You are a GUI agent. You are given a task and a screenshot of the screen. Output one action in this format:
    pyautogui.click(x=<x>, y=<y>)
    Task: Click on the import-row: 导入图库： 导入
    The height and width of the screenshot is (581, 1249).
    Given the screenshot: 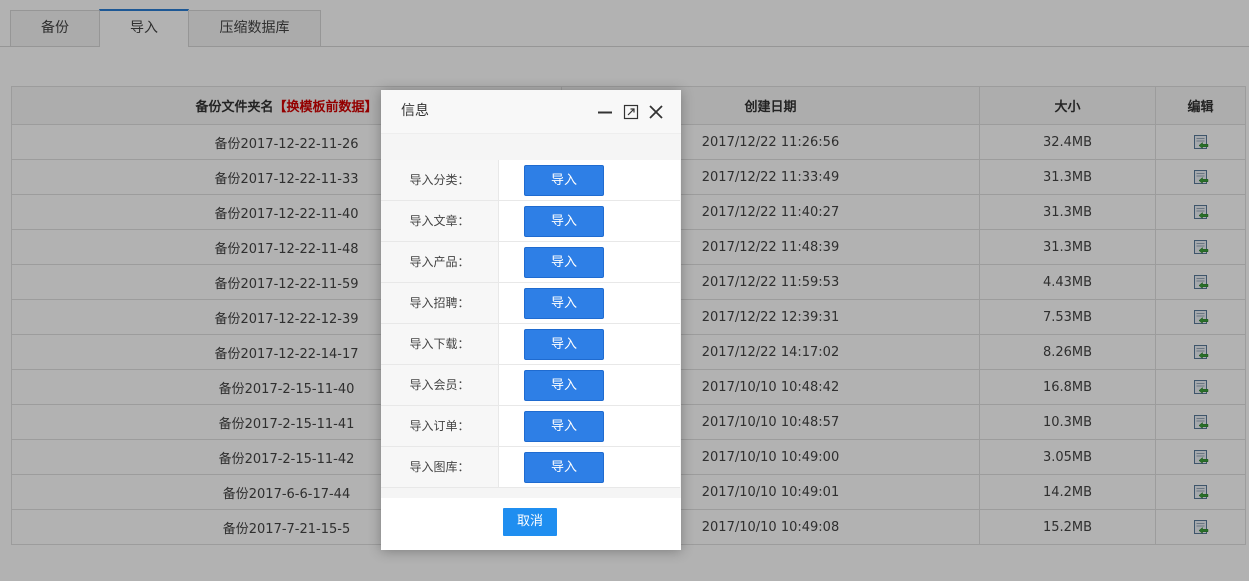 What is the action you would take?
    pyautogui.click(x=530, y=467)
    